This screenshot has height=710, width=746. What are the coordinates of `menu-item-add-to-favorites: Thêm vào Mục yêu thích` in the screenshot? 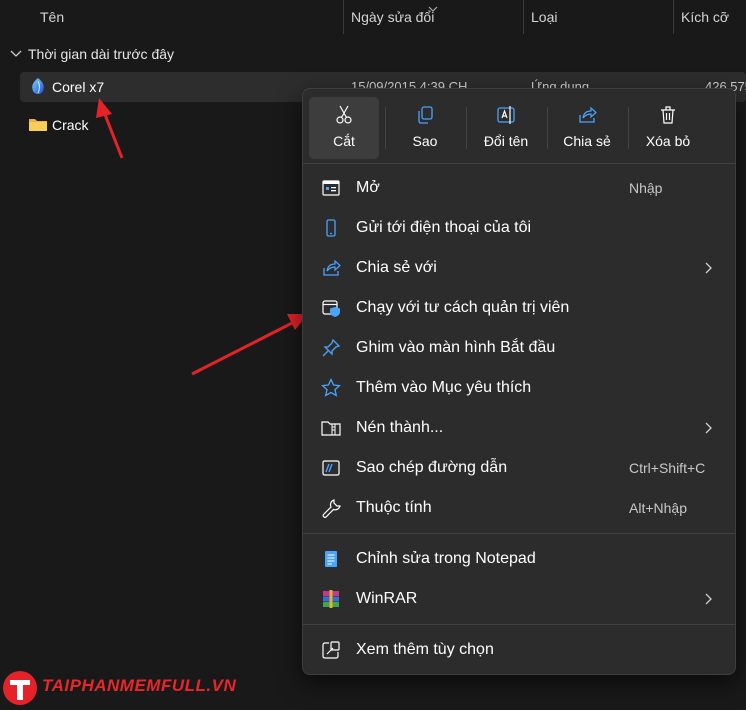 It's located at (519, 388).